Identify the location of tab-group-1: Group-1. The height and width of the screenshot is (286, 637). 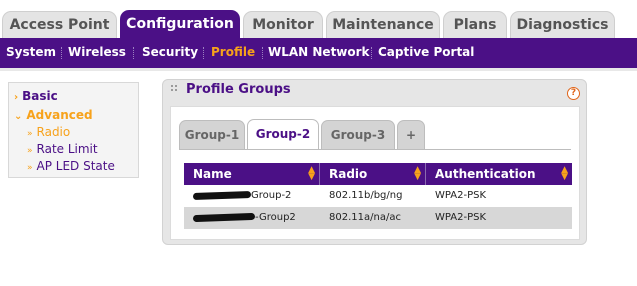
(212, 135).